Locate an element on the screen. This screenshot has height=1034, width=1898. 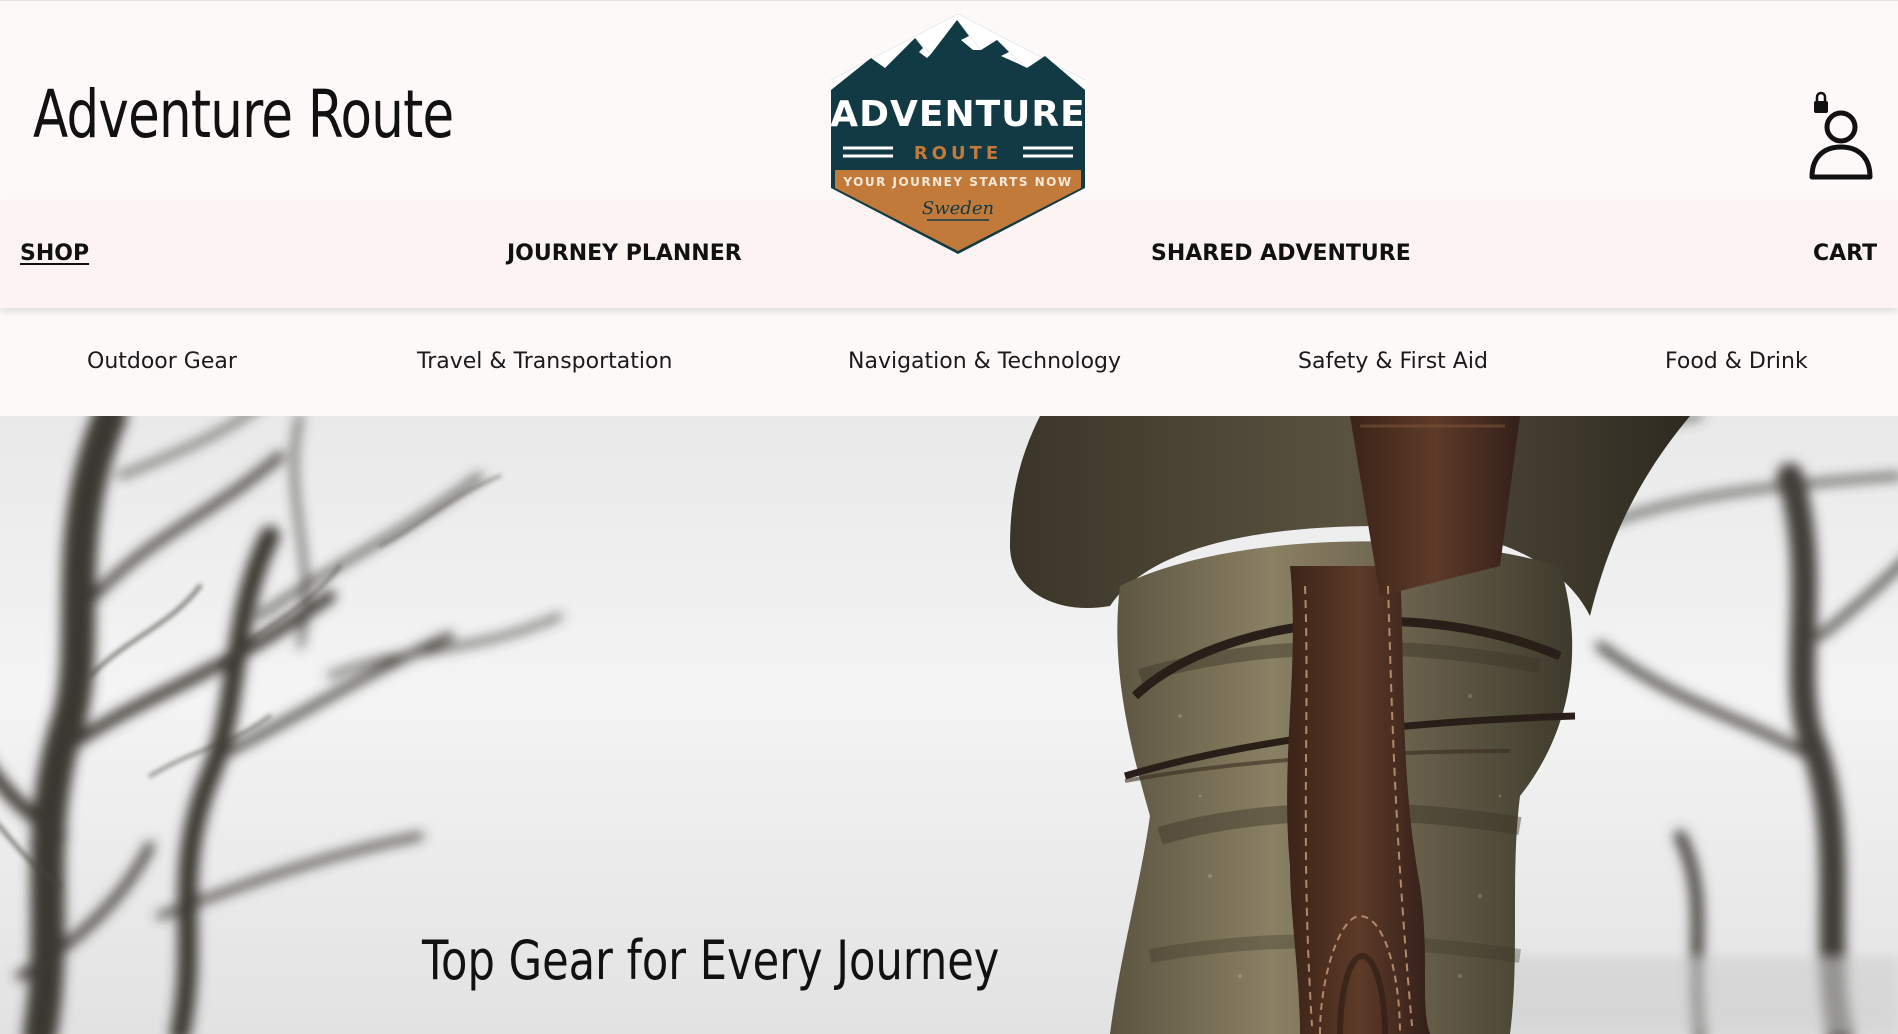
hero-caption: Top Gear for Every Journey is located at coordinates (711, 960).